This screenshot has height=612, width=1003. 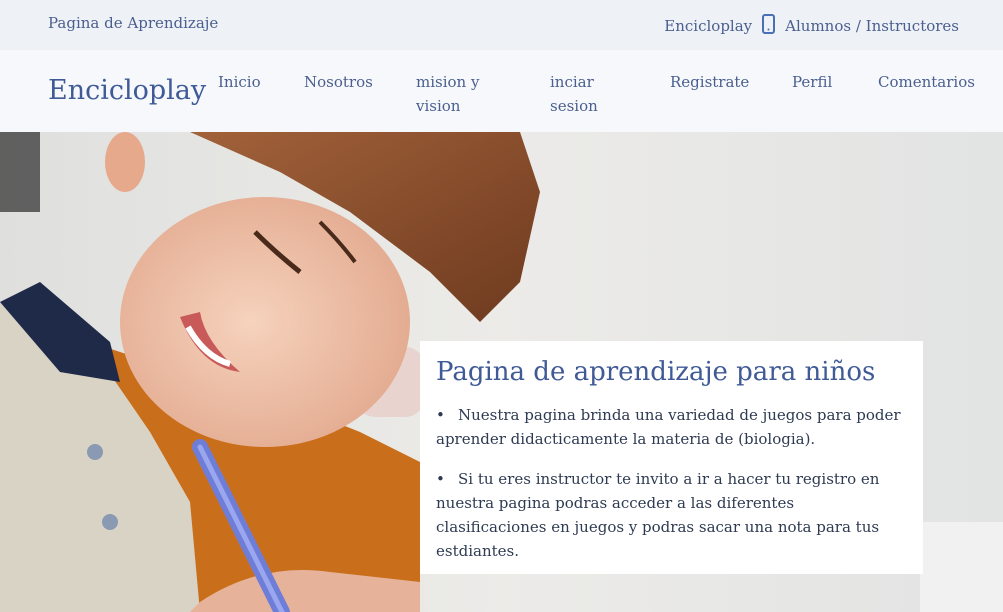 What do you see at coordinates (438, 106) in the screenshot?
I see `nav-label-line2: vision` at bounding box center [438, 106].